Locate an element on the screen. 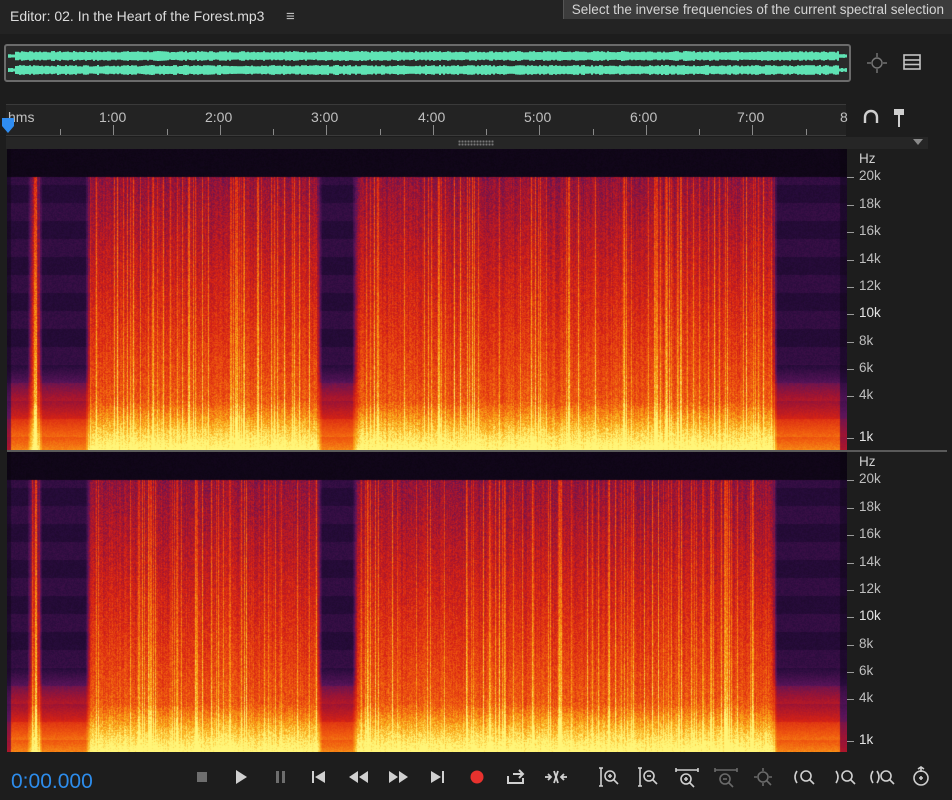  zoom-selection-icon is located at coordinates (881, 777).